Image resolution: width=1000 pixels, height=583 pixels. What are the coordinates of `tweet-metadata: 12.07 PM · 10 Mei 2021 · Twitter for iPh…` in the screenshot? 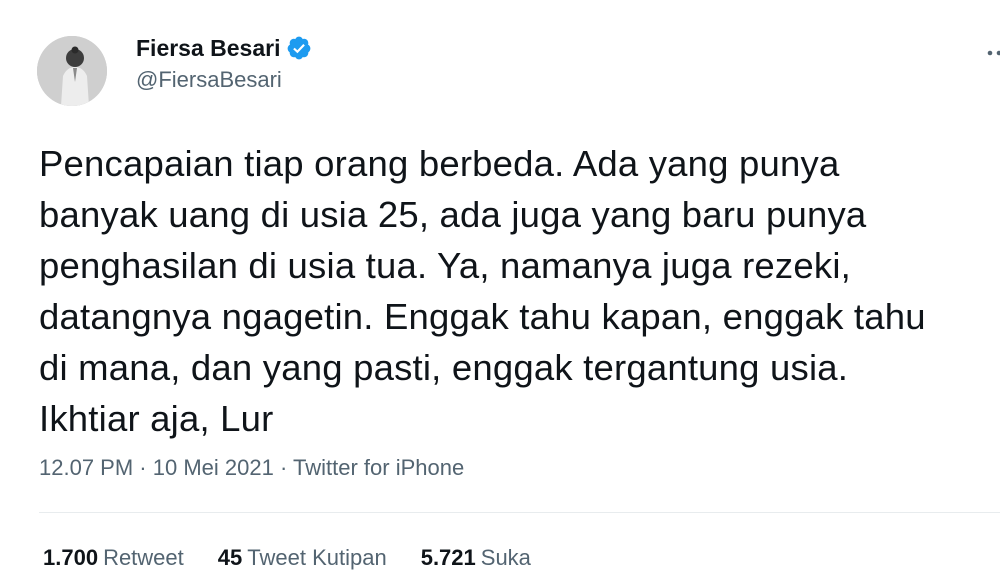 It's located at (251, 468).